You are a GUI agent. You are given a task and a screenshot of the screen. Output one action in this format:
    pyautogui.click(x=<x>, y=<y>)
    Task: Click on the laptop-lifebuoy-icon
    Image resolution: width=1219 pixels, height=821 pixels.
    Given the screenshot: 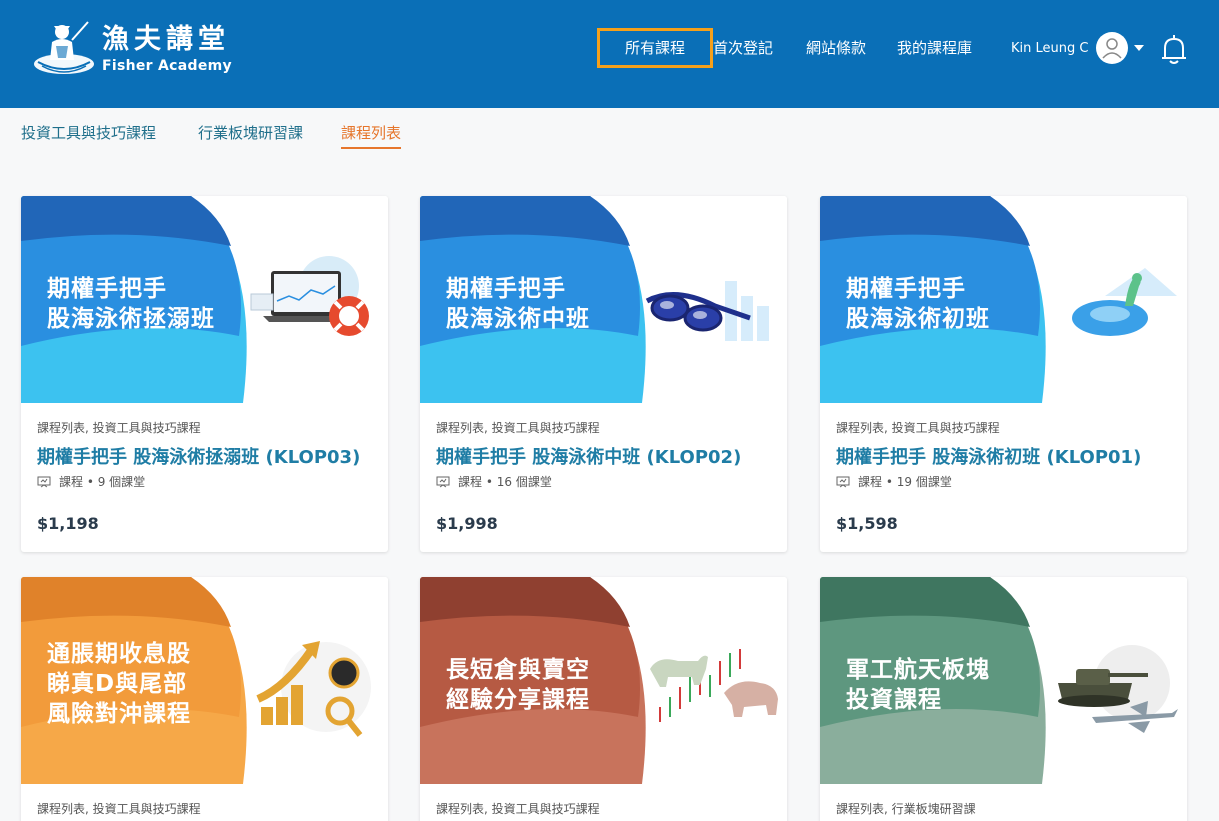 What is the action you would take?
    pyautogui.click(x=309, y=296)
    